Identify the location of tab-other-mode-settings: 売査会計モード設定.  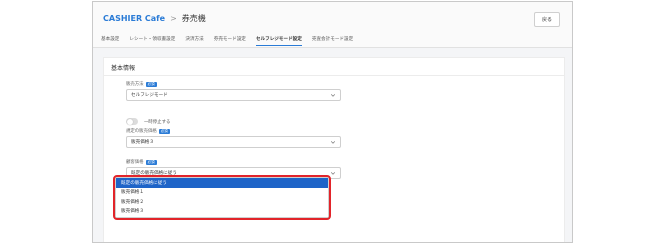
(332, 41).